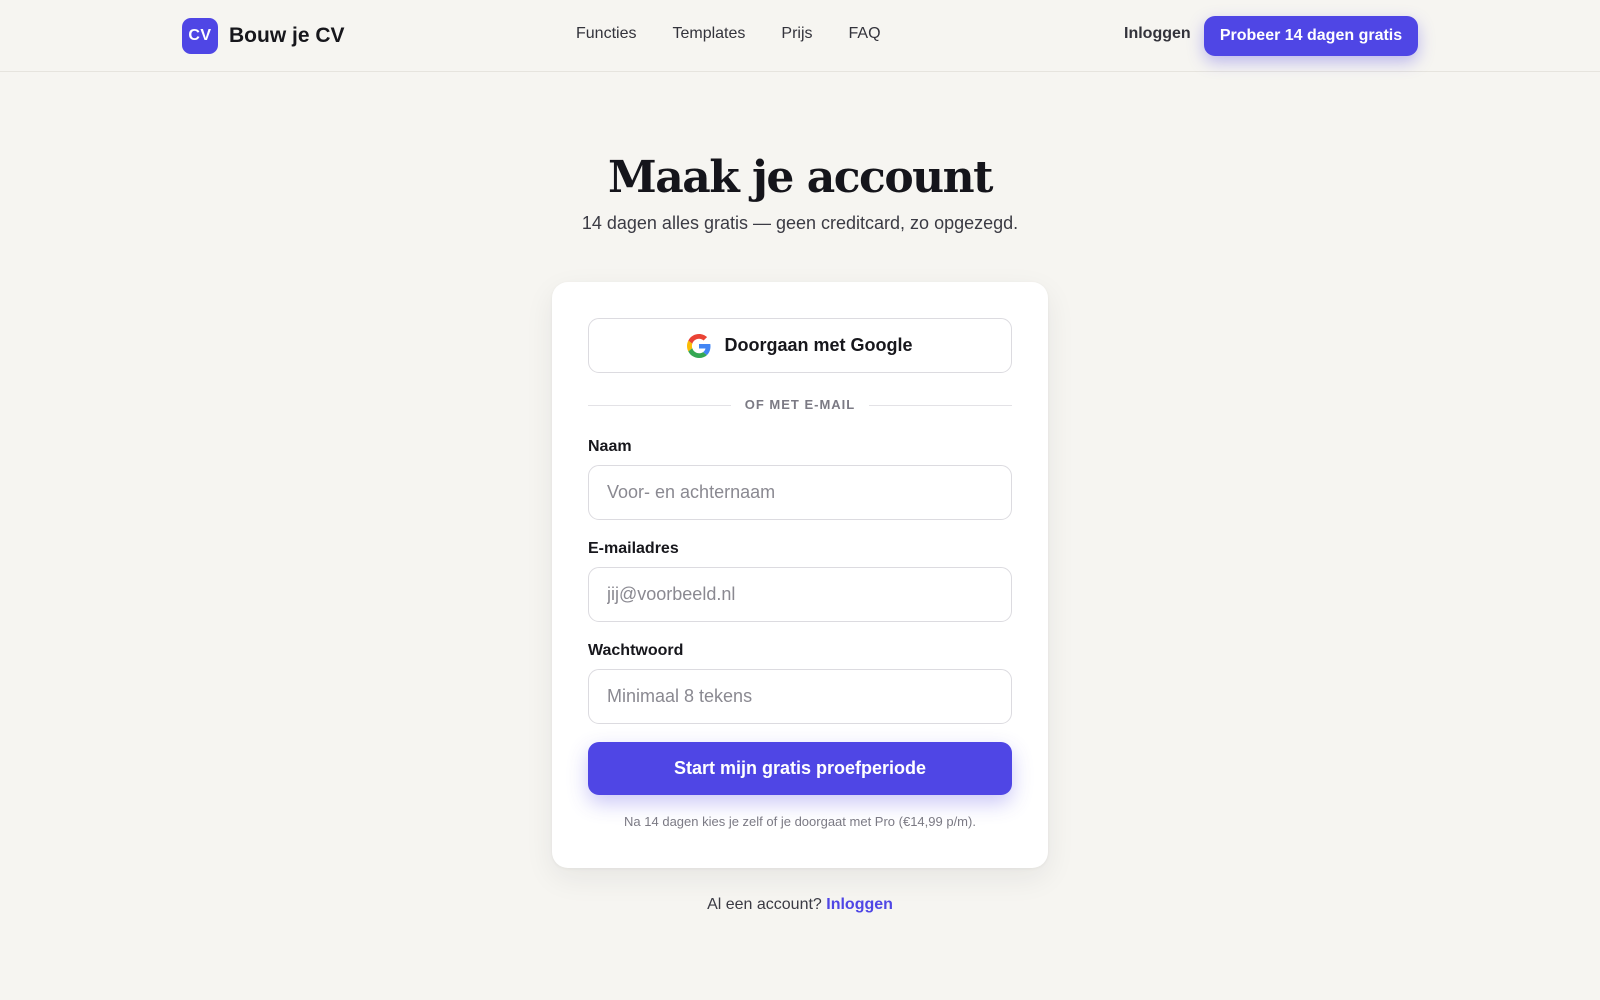 The width and height of the screenshot is (1600, 1000). I want to click on free-trial-button: Probeer 14 dagen gratis, so click(1311, 36).